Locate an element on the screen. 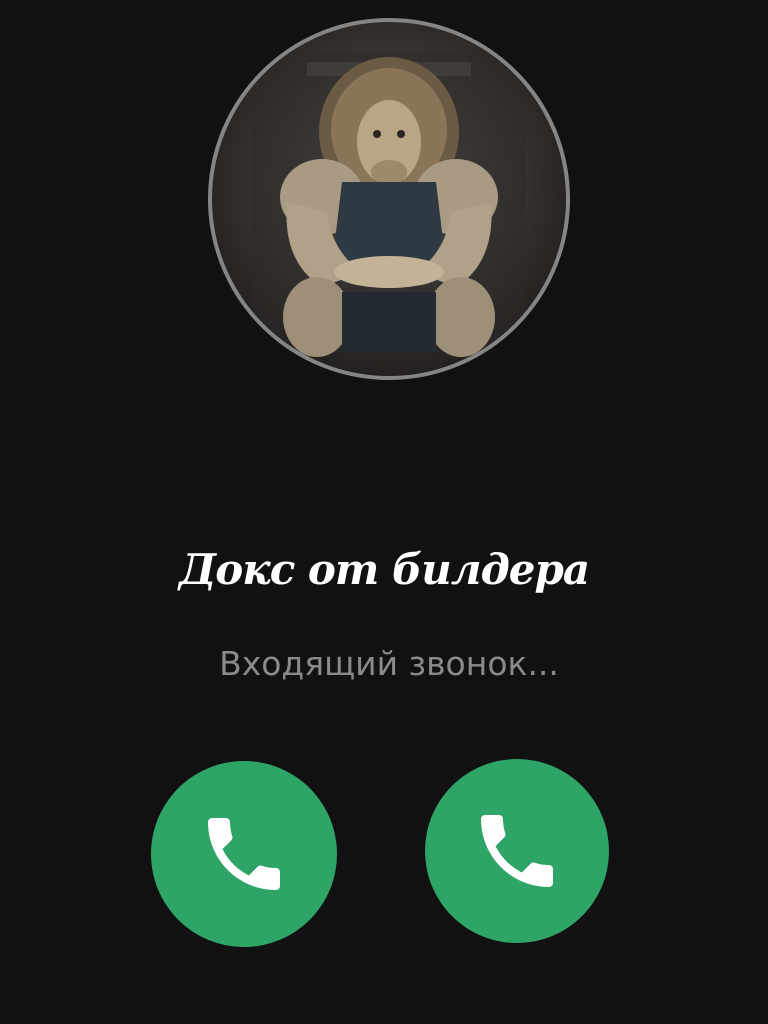  answer-call-button-secondary is located at coordinates (517, 851).